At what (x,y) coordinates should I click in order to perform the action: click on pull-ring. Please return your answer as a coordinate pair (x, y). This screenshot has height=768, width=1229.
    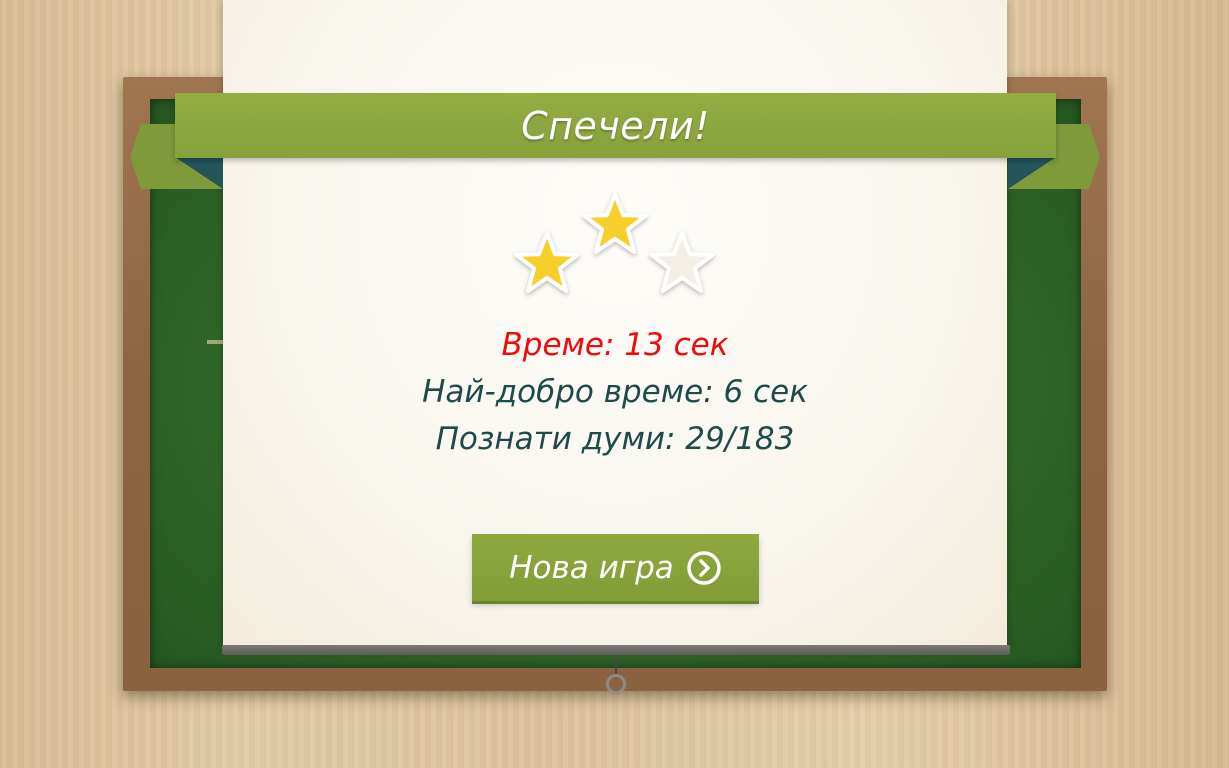
    Looking at the image, I should click on (616, 684).